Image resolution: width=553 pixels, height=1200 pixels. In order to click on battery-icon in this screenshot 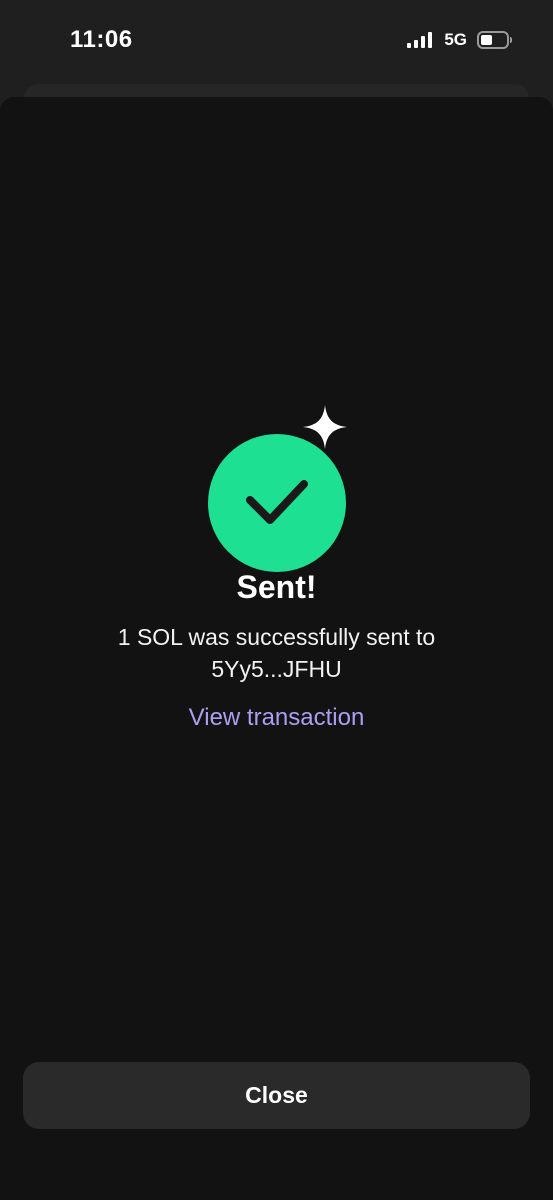, I will do `click(494, 40)`.